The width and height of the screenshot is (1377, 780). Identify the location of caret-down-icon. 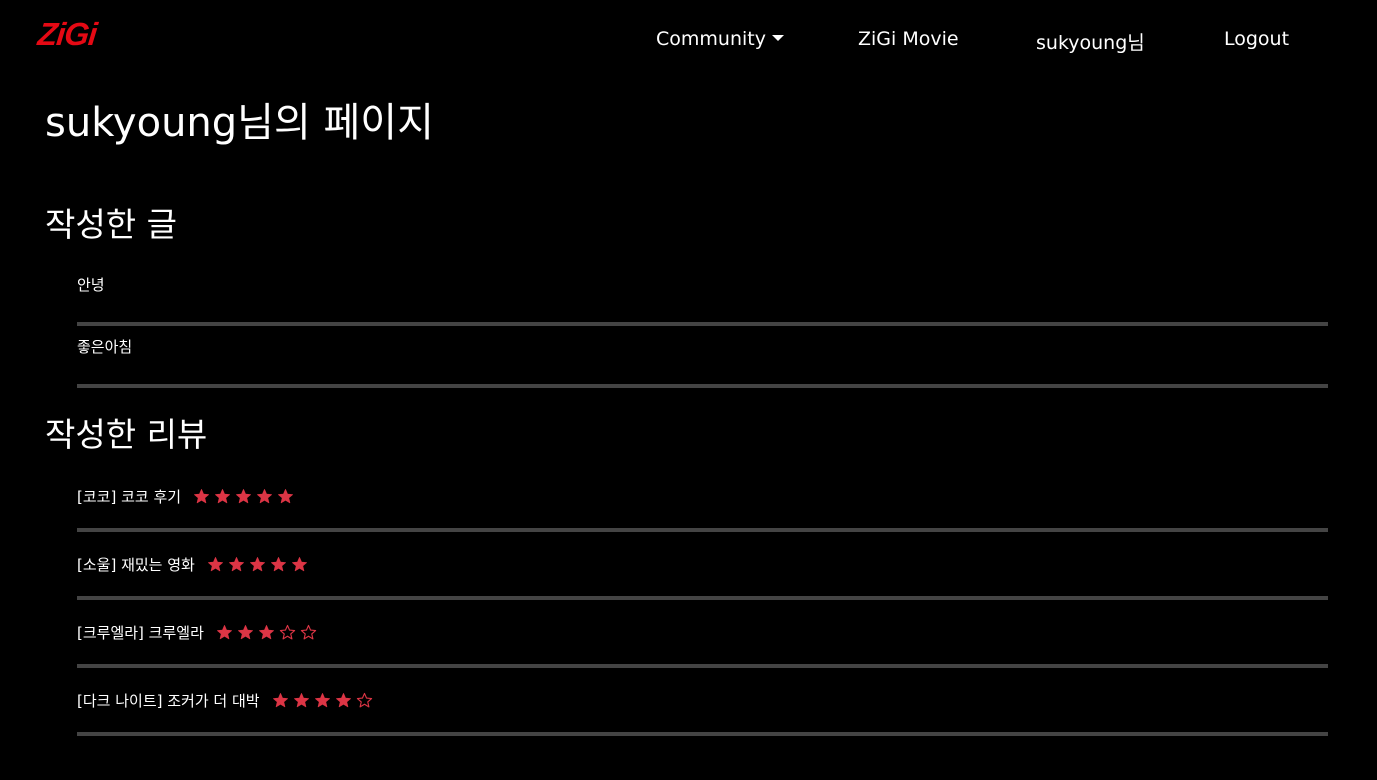
(777, 37).